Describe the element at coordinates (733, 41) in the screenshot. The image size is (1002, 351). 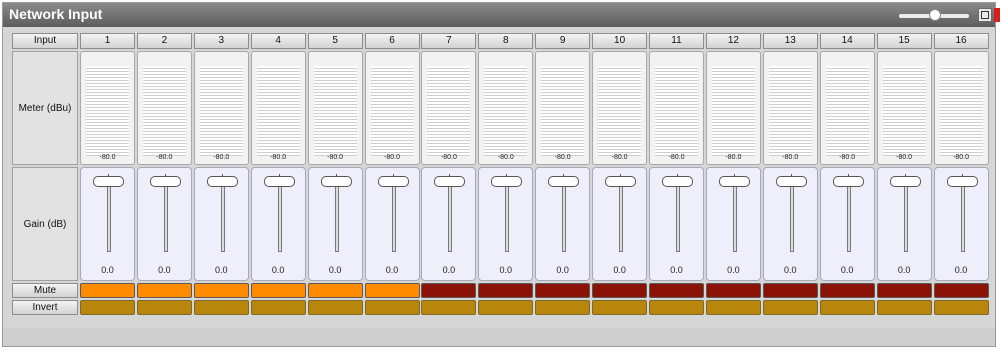
I see `channel-header: 12` at that location.